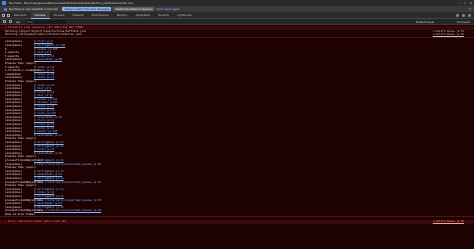 This screenshot has width=474, height=249. I want to click on tab-performance: Performance, so click(100, 15).